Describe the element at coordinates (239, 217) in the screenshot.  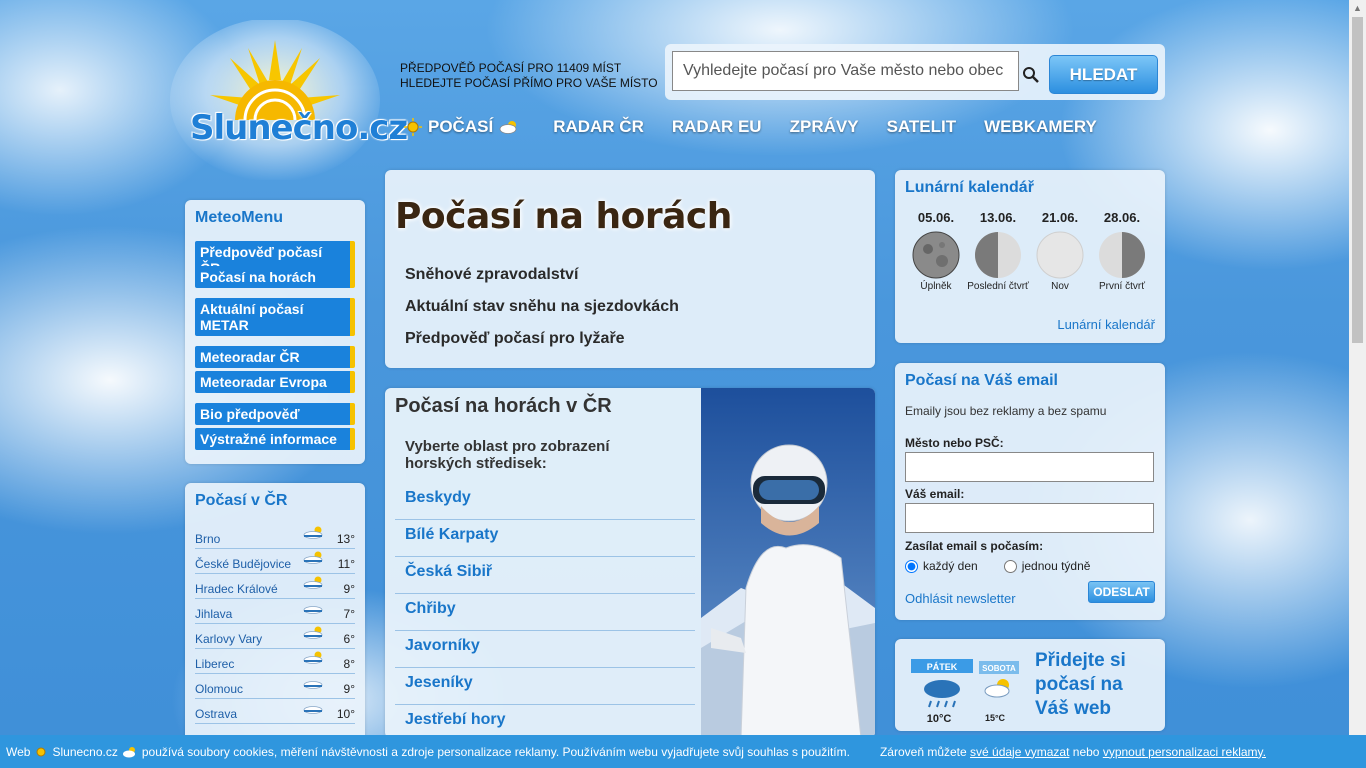
I see `meteomenu-title: MeteoMenu` at that location.